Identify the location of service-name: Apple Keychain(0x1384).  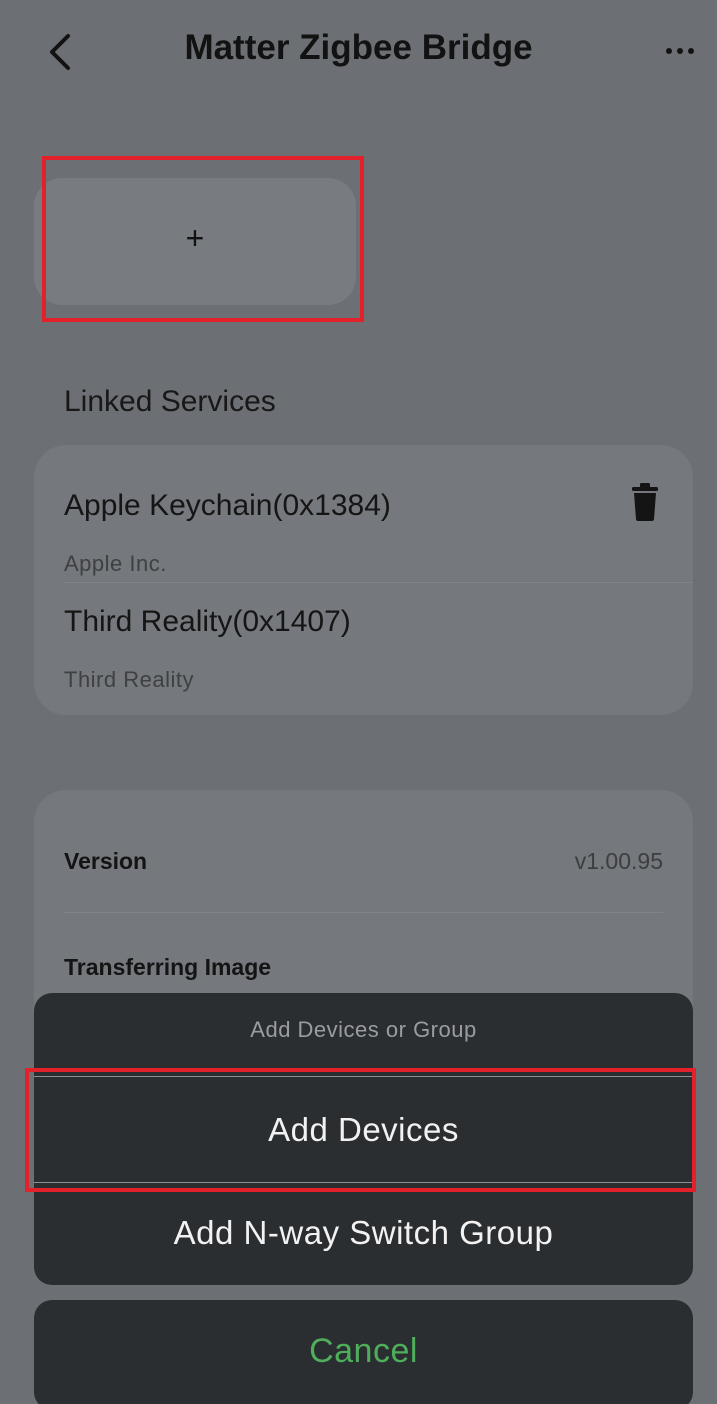
(227, 505).